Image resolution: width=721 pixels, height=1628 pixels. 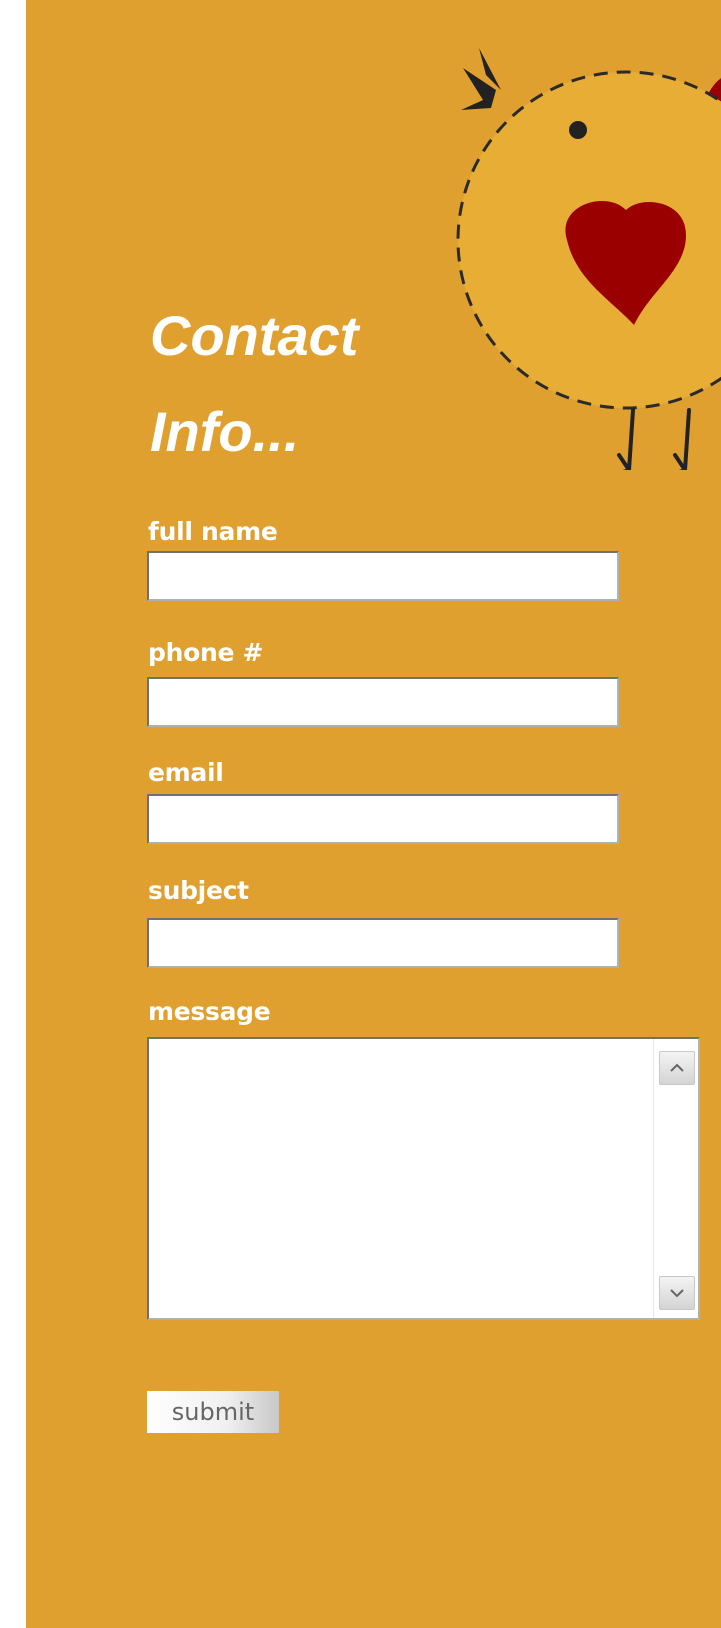 I want to click on message-textarea, so click(x=403, y=1178).